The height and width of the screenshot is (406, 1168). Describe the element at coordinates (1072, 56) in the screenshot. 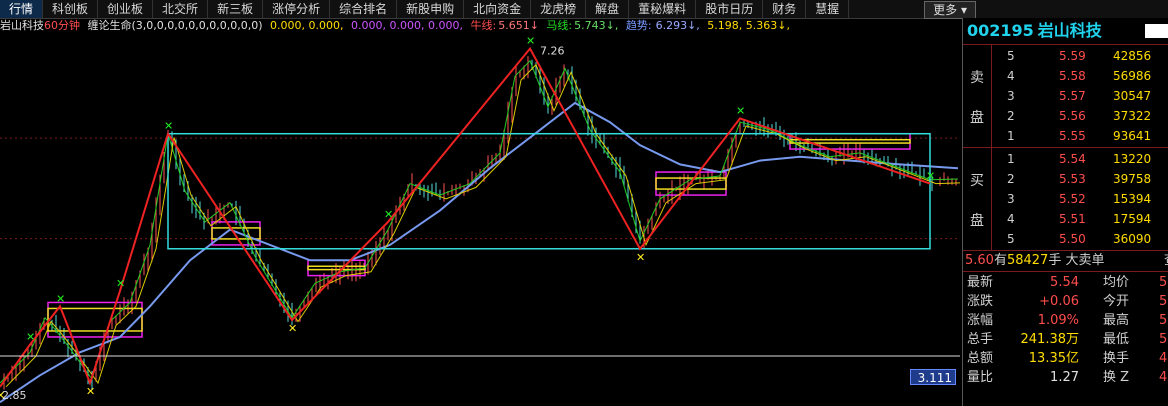

I see `sell-price: 5.59` at that location.